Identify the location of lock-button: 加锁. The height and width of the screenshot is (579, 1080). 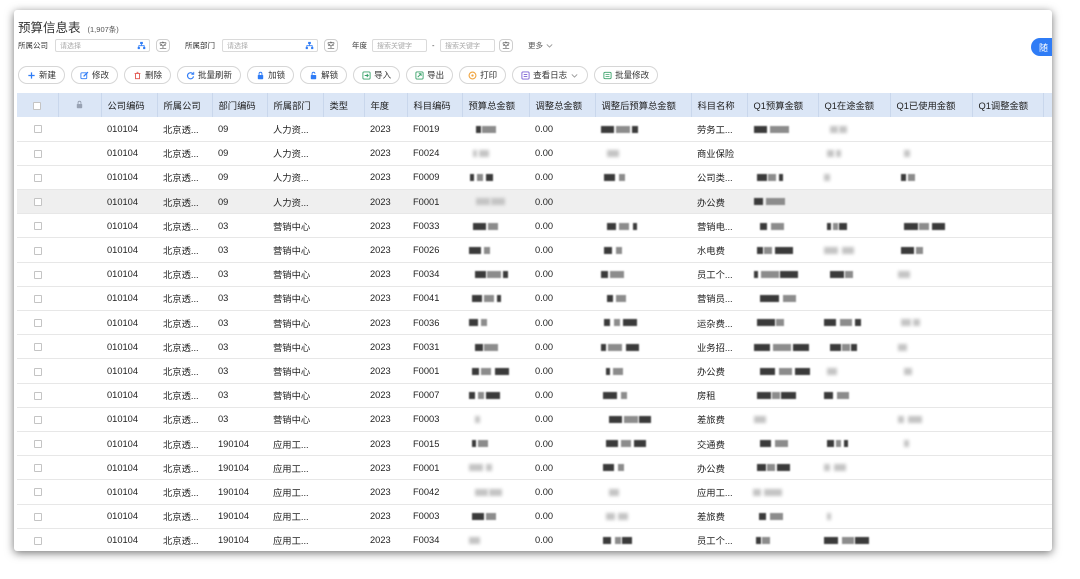
(271, 75).